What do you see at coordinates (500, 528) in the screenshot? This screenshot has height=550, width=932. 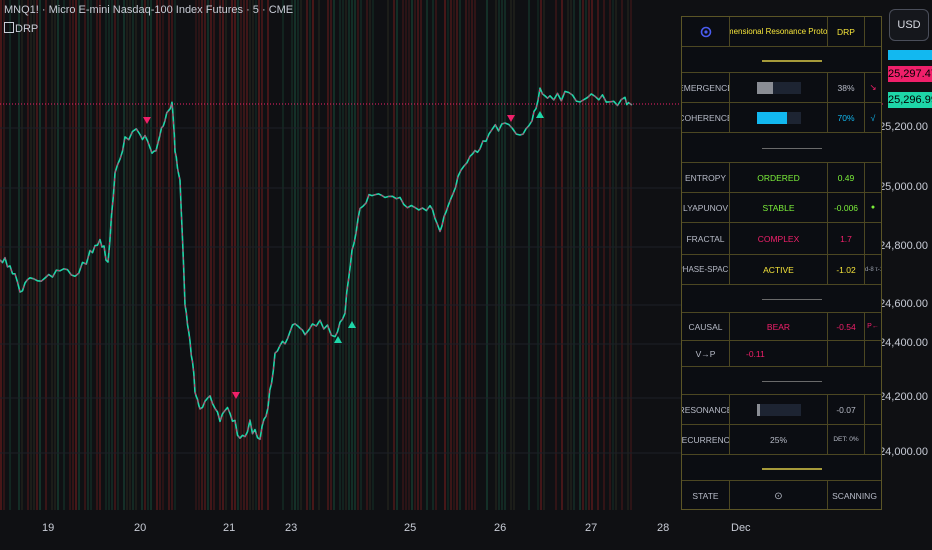 I see `time-tick: 26` at bounding box center [500, 528].